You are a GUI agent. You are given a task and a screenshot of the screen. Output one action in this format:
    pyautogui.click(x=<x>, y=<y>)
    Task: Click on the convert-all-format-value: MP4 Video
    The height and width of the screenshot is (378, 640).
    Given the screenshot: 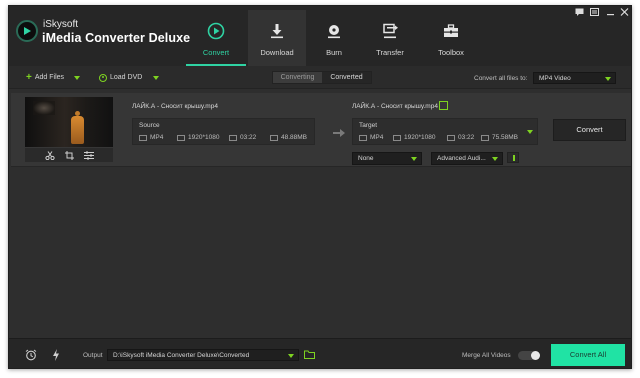 What is the action you would take?
    pyautogui.click(x=555, y=78)
    